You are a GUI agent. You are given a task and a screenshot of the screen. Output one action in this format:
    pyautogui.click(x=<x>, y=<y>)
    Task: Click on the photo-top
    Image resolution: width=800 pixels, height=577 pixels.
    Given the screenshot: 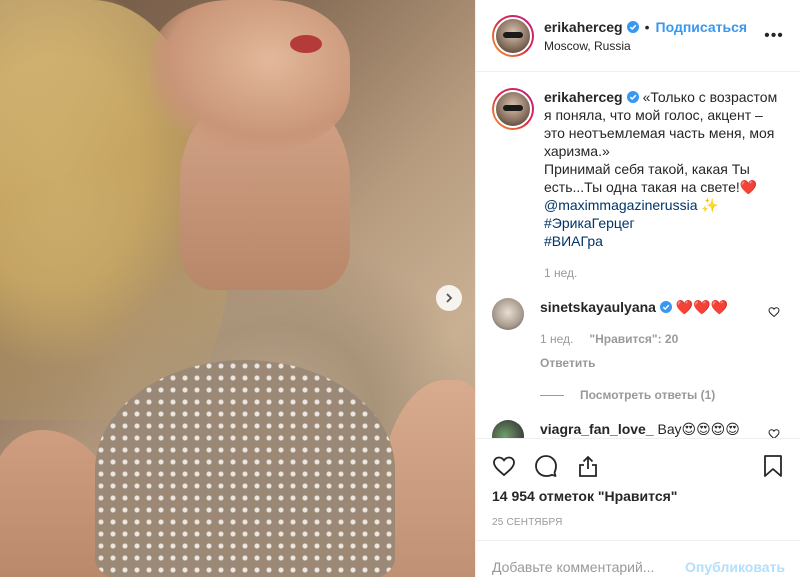 What is the action you would take?
    pyautogui.click(x=245, y=468)
    